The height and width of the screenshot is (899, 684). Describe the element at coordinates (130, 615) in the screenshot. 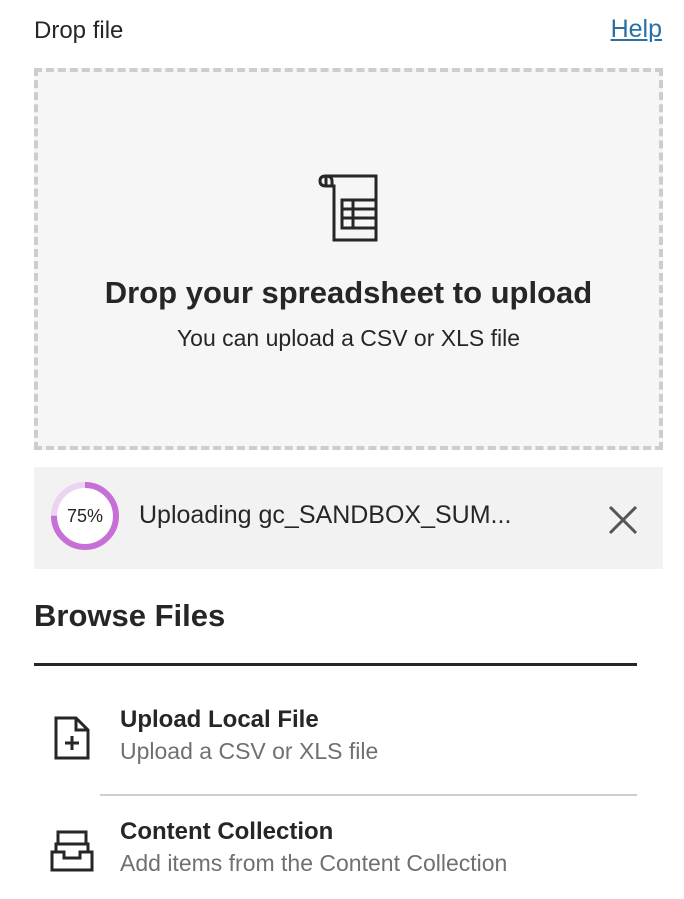

I see `browse-files-title: Browse Files` at that location.